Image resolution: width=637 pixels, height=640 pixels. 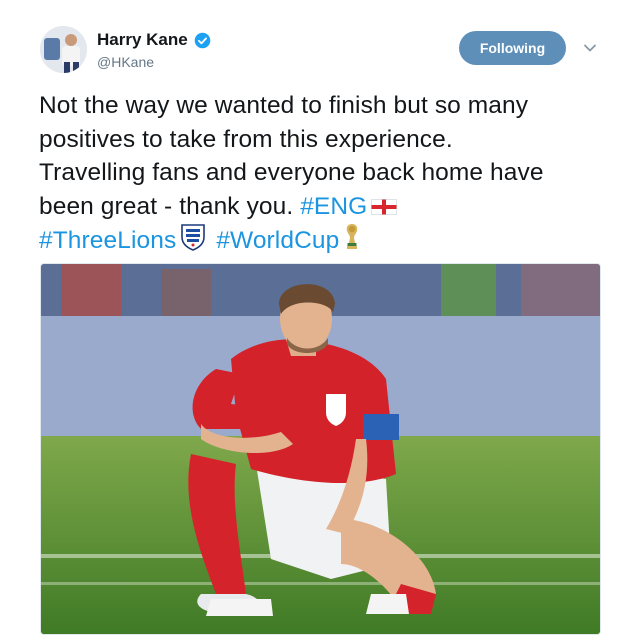 What do you see at coordinates (384, 206) in the screenshot?
I see `england-flag-icon` at bounding box center [384, 206].